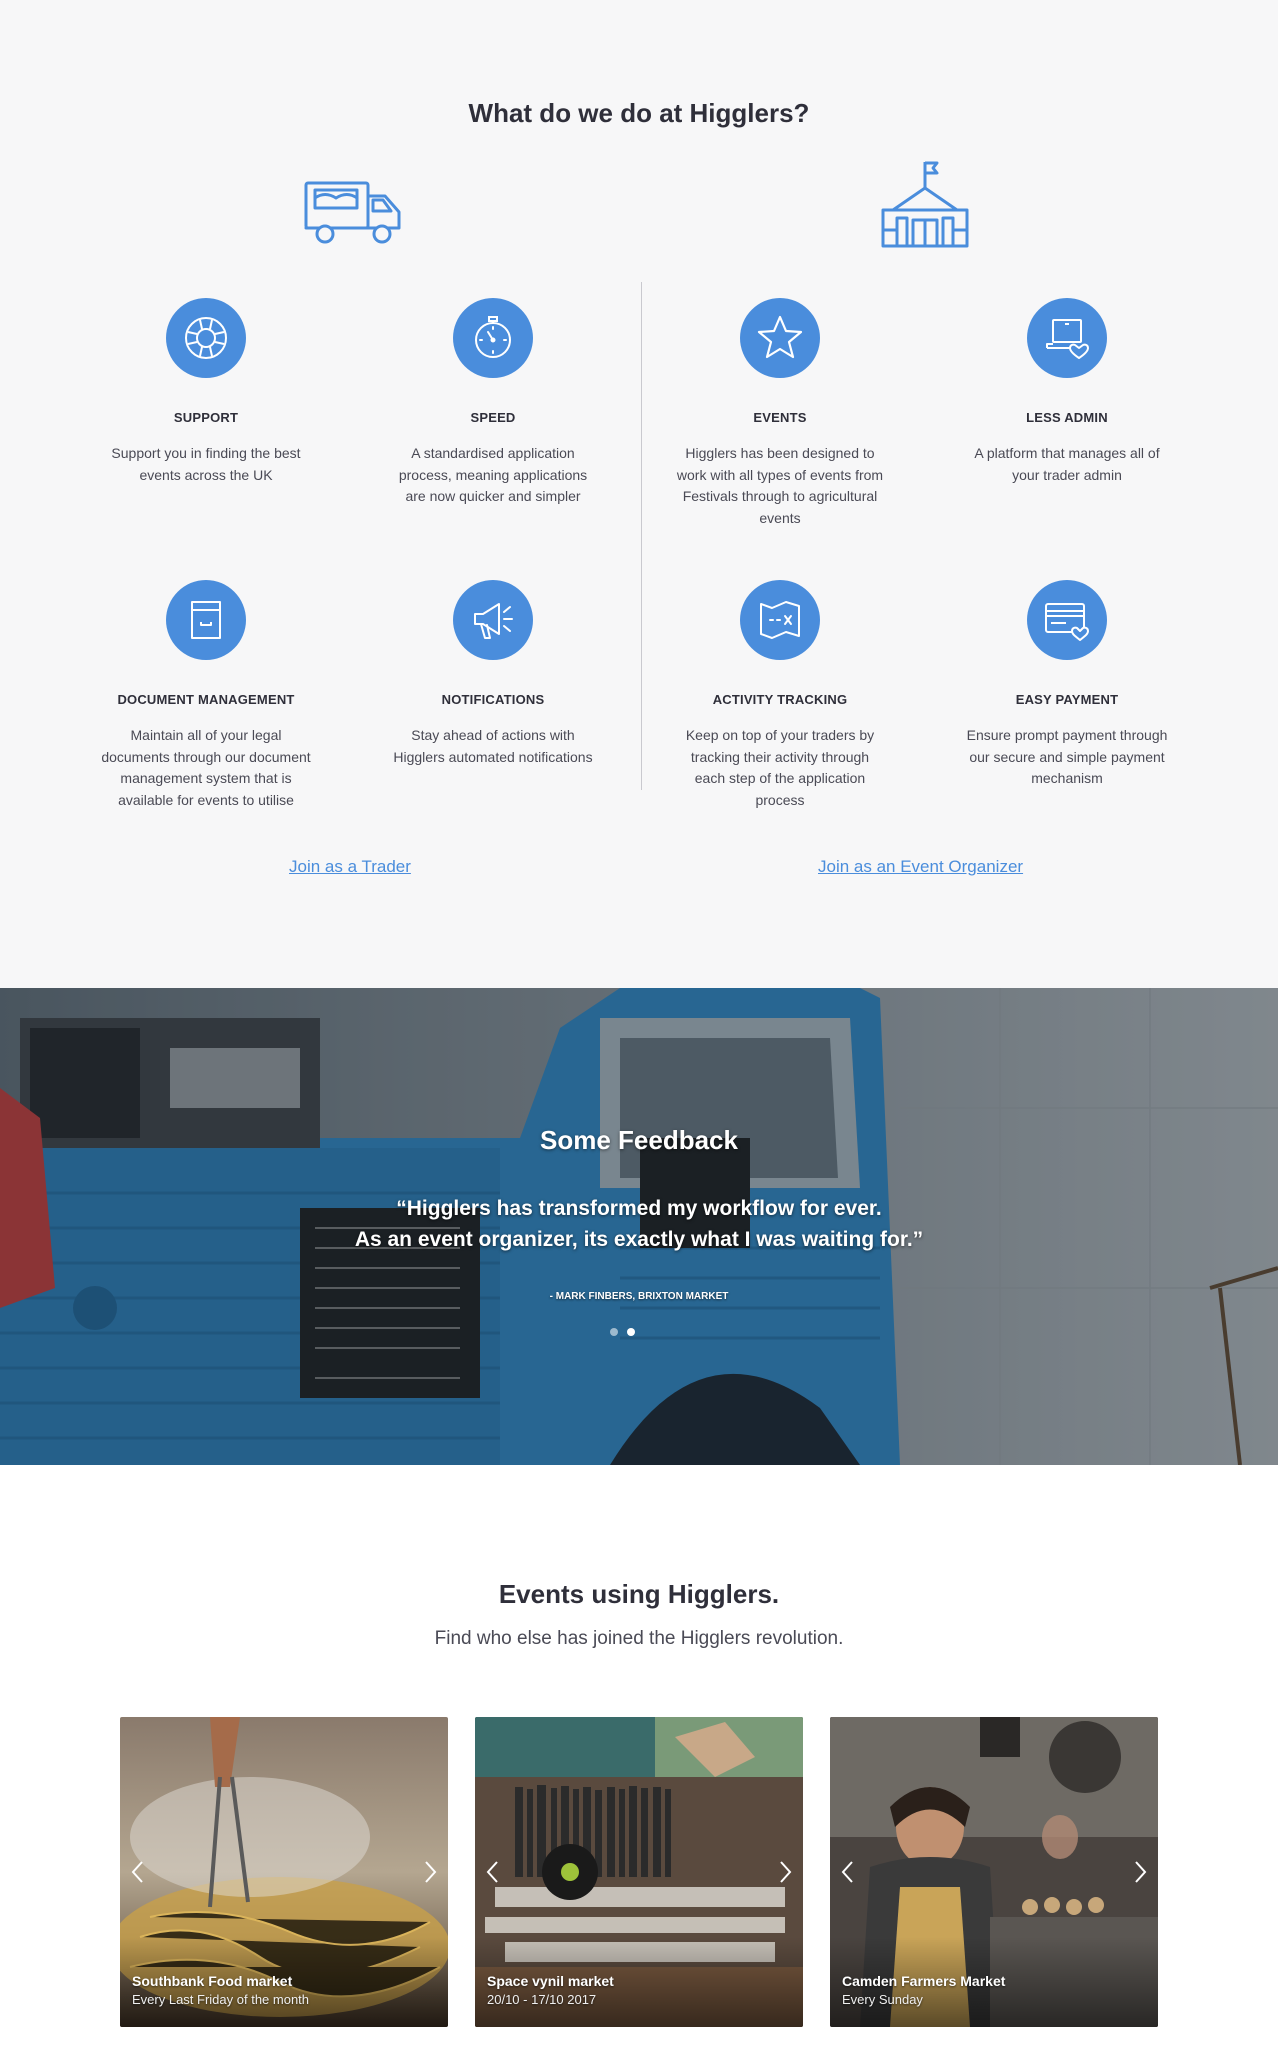 The image size is (1278, 2048). What do you see at coordinates (780, 620) in the screenshot?
I see `treasure-map-icon` at bounding box center [780, 620].